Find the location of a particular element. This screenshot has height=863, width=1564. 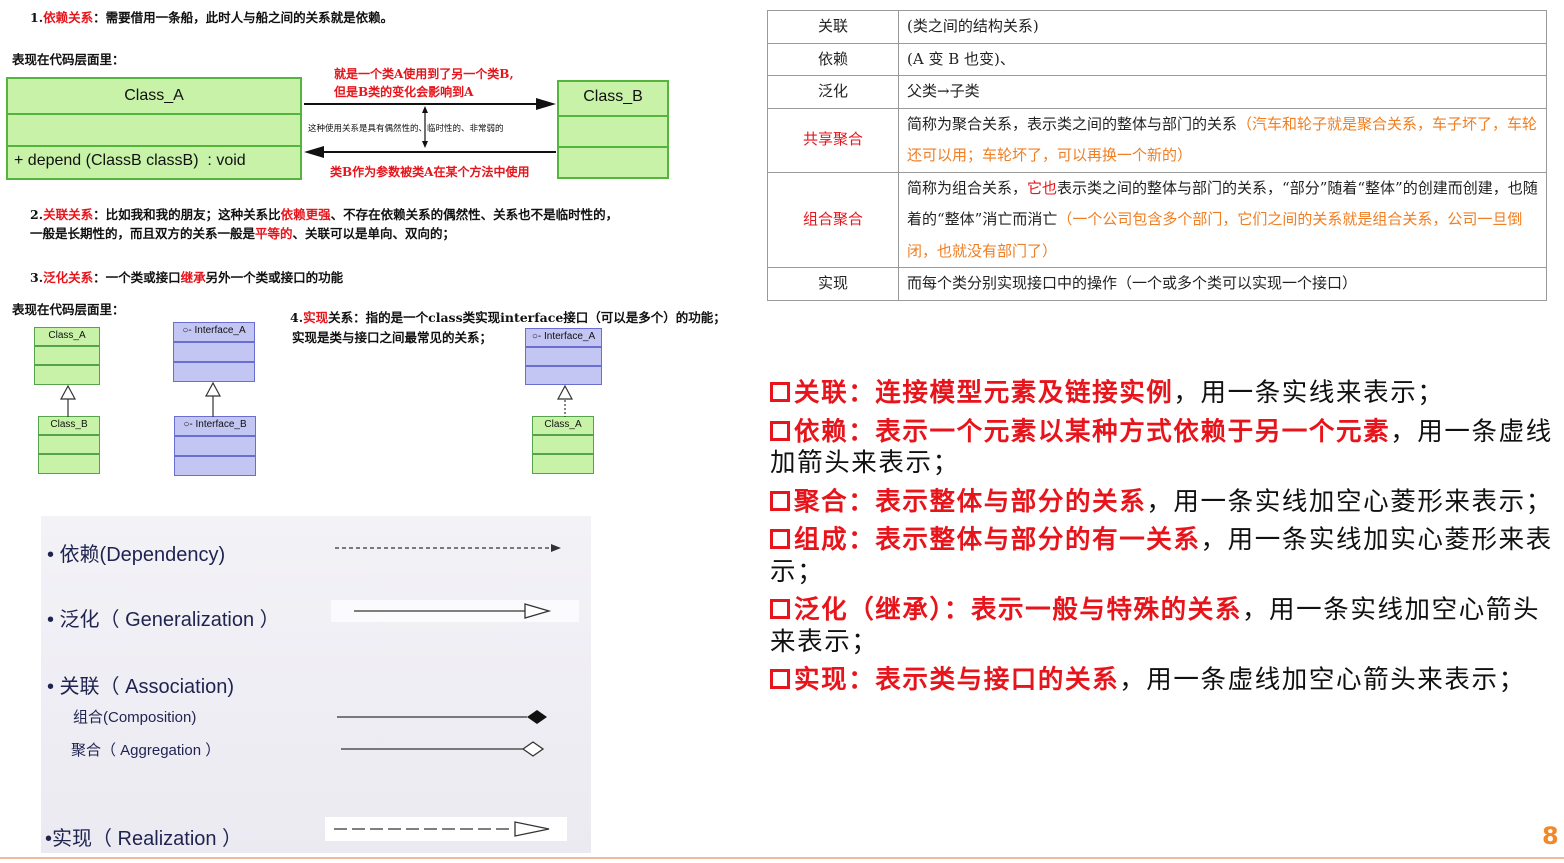

table-row: 实现 而每个类分别实现接口中的操作（一个或多个类可以实现一个接口） is located at coordinates (1157, 284).